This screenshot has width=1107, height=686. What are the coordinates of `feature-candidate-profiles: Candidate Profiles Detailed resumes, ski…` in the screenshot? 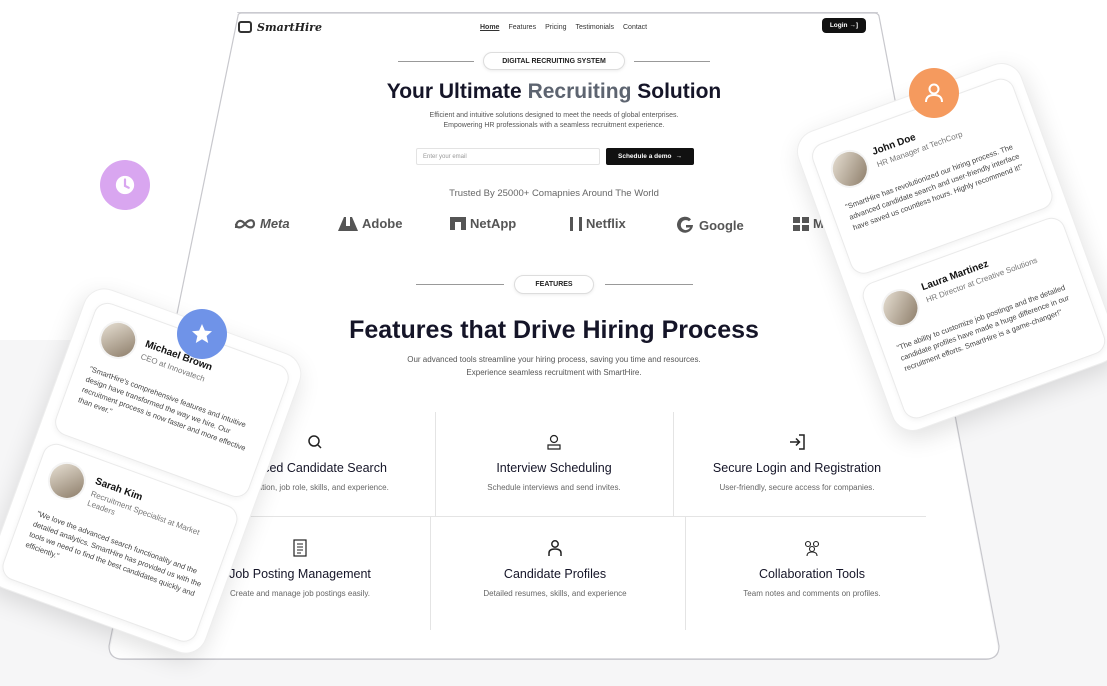 It's located at (555, 568).